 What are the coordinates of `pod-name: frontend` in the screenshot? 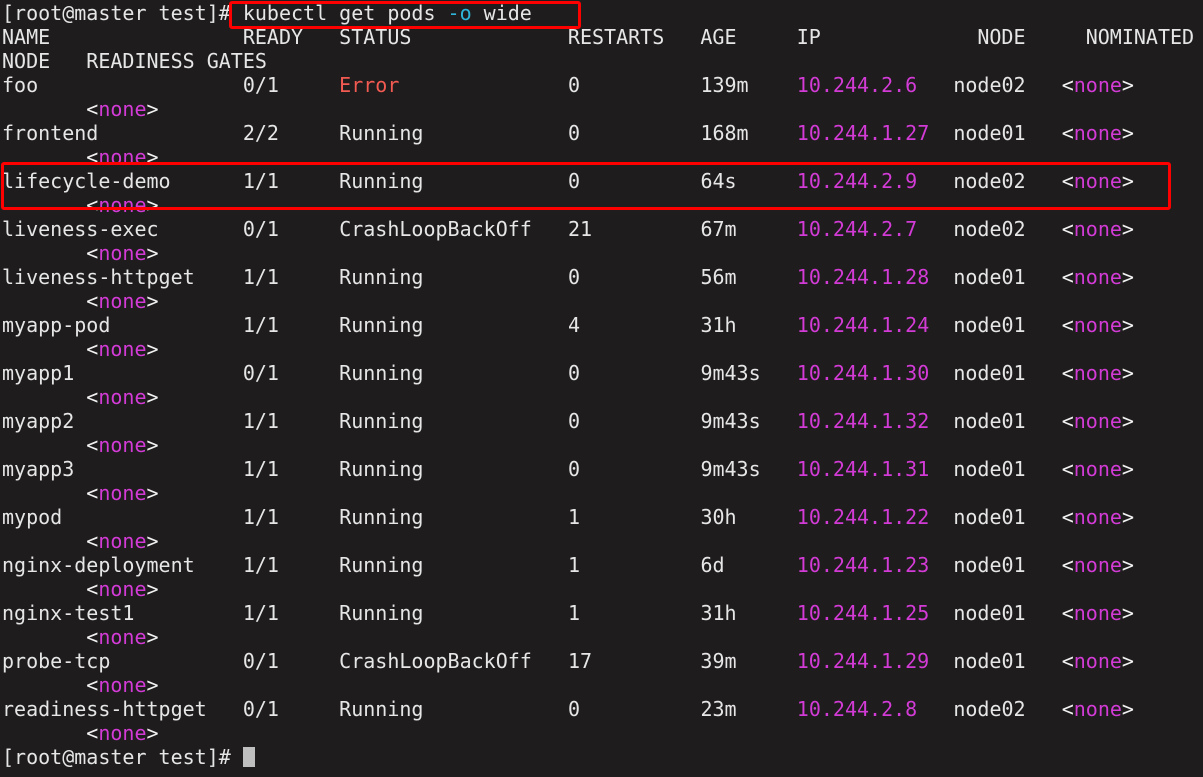 It's located at (50, 133).